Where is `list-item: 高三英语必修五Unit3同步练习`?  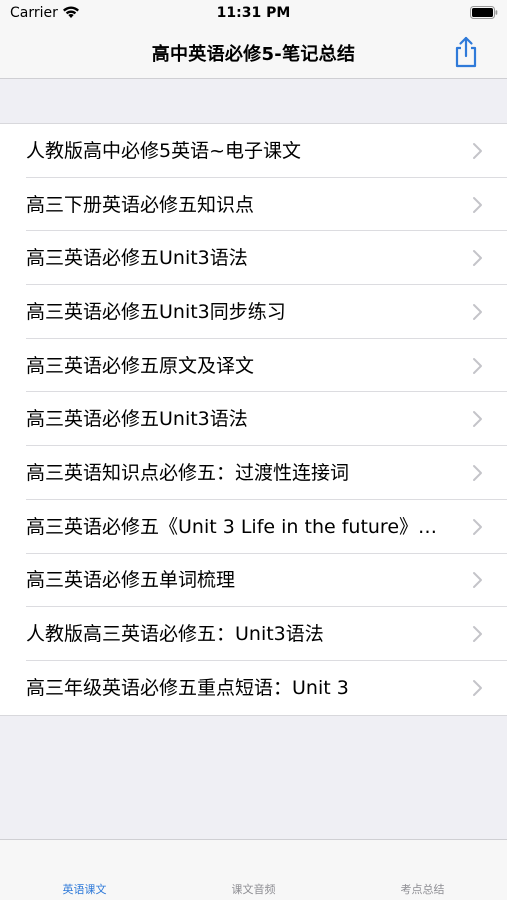
list-item: 高三英语必修五Unit3同步练习 is located at coordinates (253, 312).